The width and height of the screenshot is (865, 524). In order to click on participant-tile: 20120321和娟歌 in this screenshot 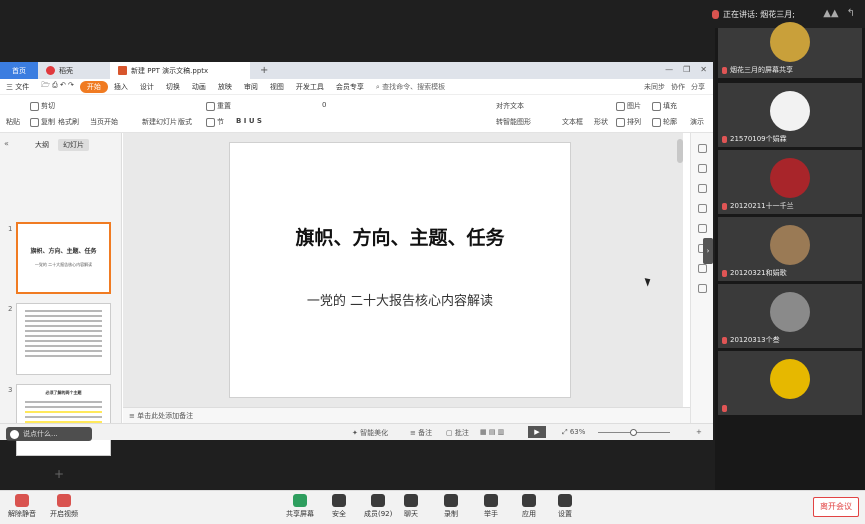, I will do `click(790, 249)`.